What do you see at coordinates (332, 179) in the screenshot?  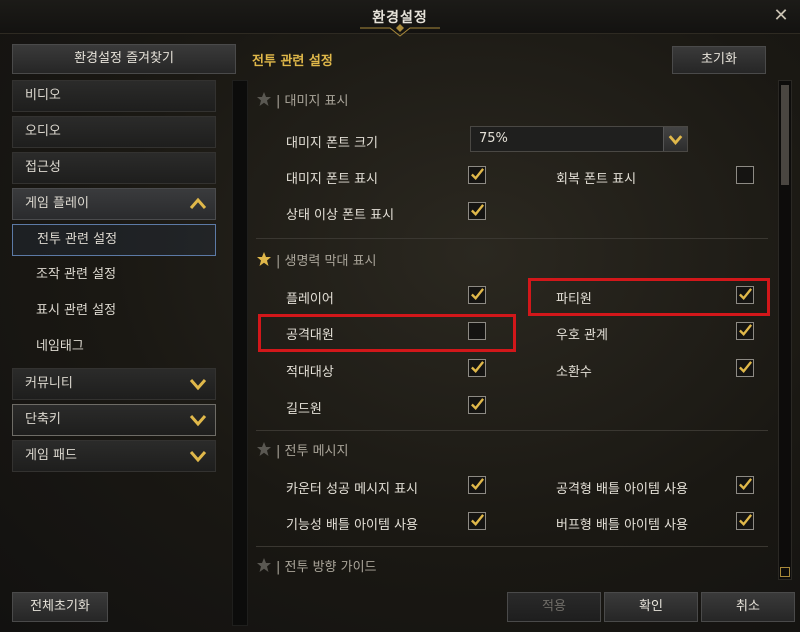 I see `show-damage-font-label: 대미지 폰트 표시` at bounding box center [332, 179].